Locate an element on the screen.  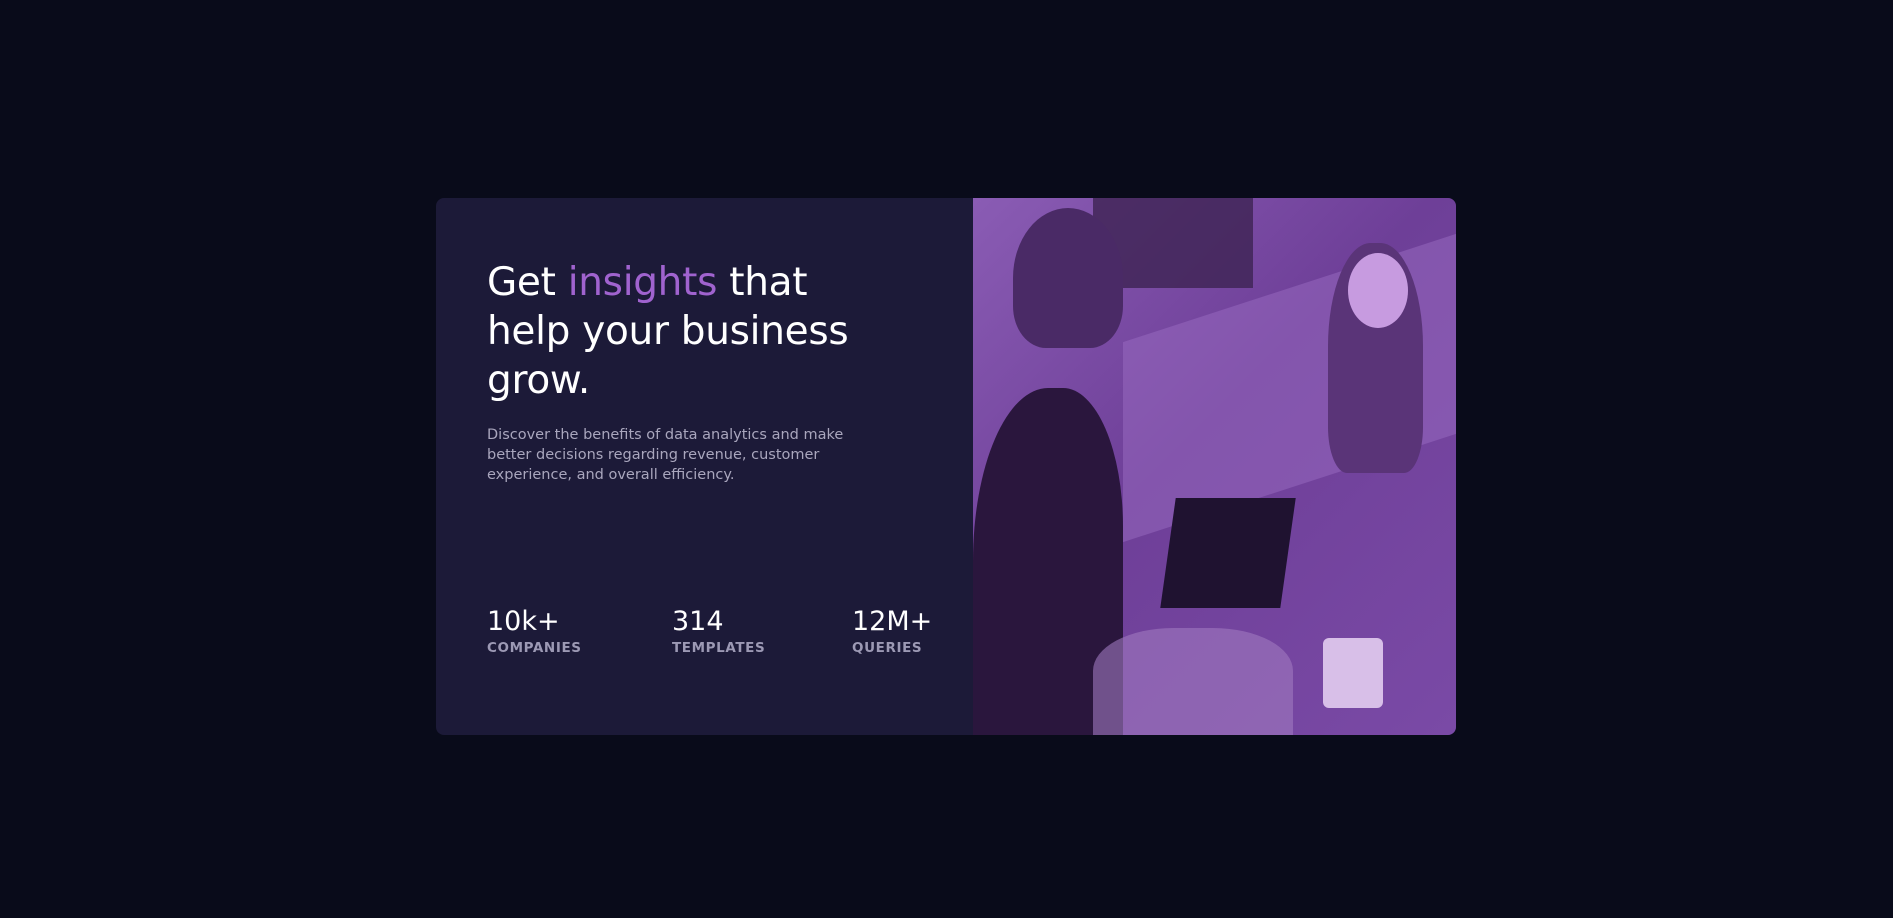
stat-value: 314 is located at coordinates (698, 621).